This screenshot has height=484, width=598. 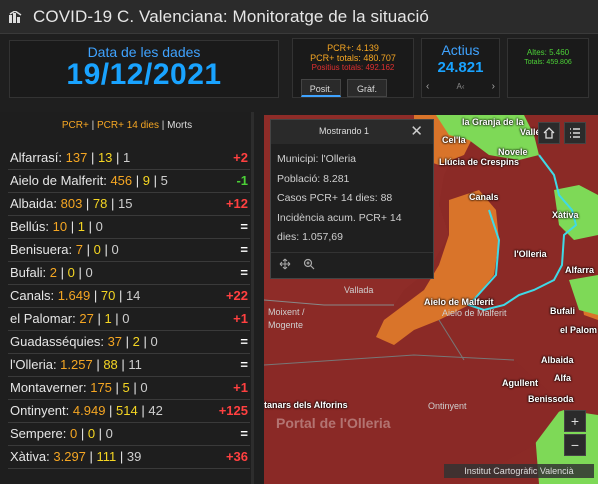 I want to click on pcr-count: PCR+: 4.139, so click(x=353, y=48).